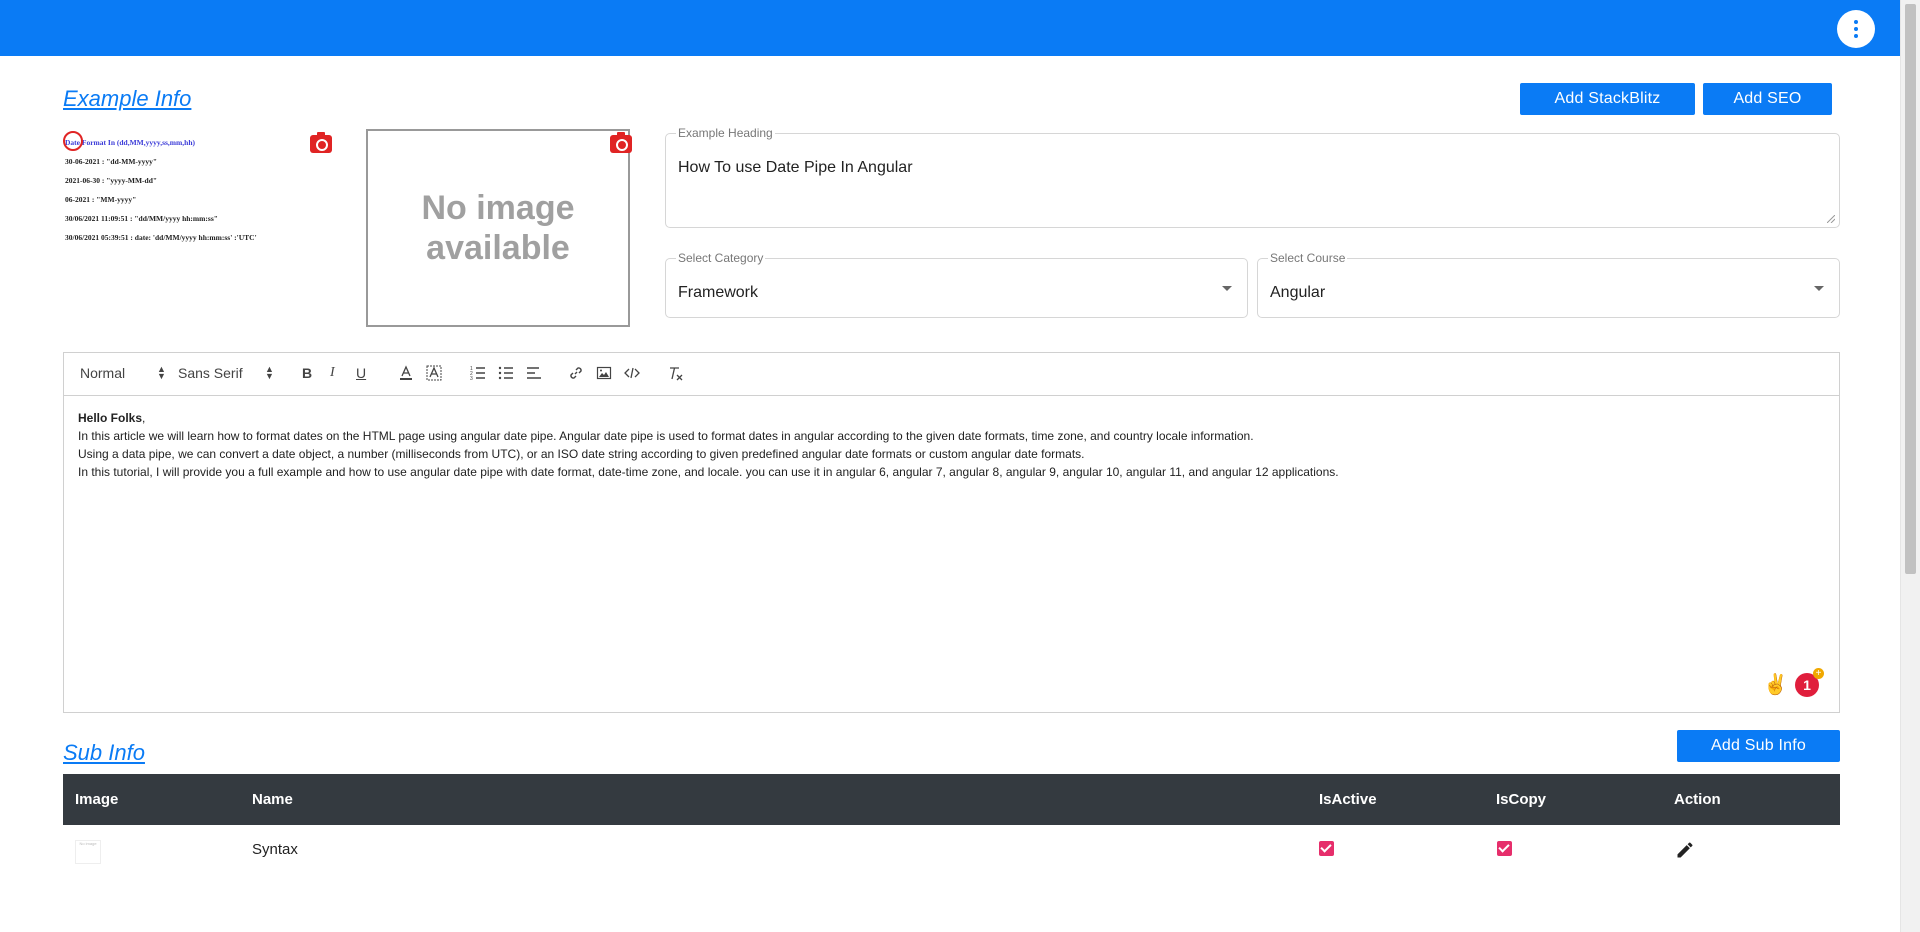 The height and width of the screenshot is (932, 1920). Describe the element at coordinates (210, 373) in the screenshot. I see `font-family-select: Sans Serif` at that location.